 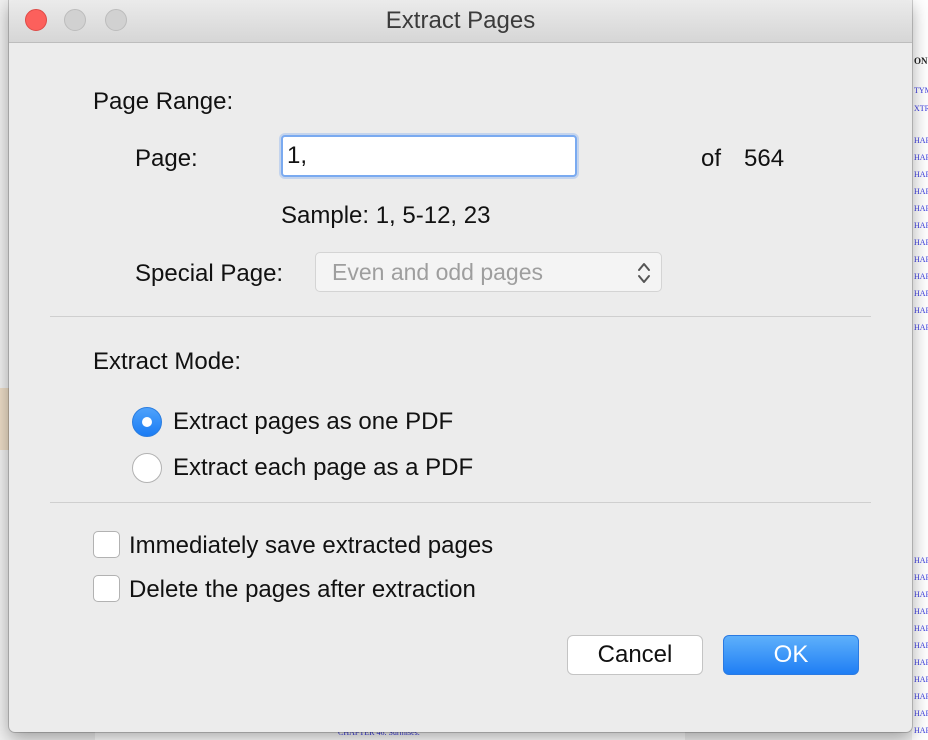 What do you see at coordinates (106, 544) in the screenshot?
I see `immediately-save-checkbox` at bounding box center [106, 544].